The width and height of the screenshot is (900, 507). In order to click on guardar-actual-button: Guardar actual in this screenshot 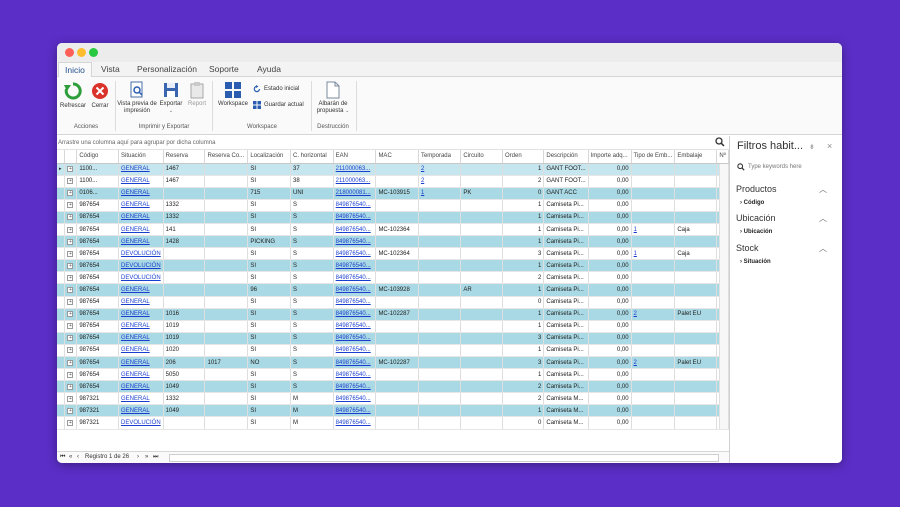, I will do `click(278, 105)`.